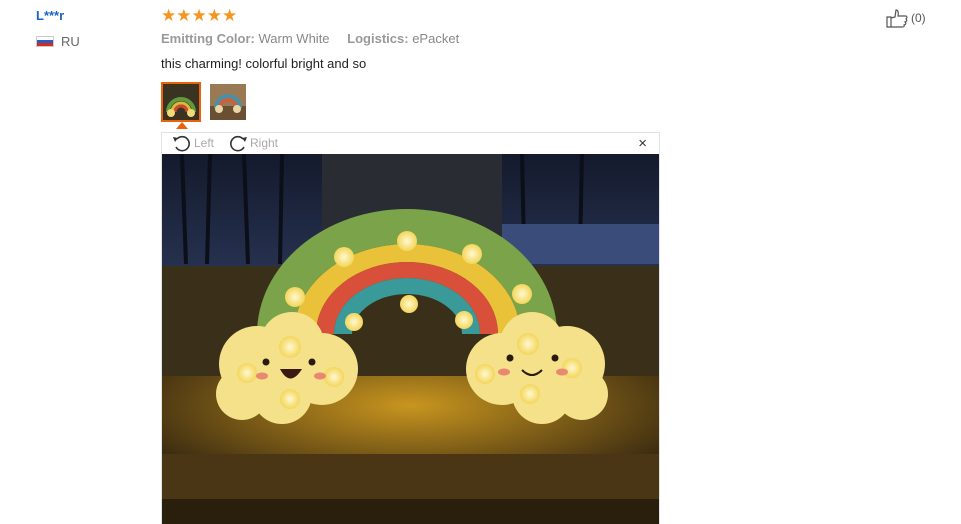  What do you see at coordinates (264, 143) in the screenshot?
I see `rotate-right-label: Right` at bounding box center [264, 143].